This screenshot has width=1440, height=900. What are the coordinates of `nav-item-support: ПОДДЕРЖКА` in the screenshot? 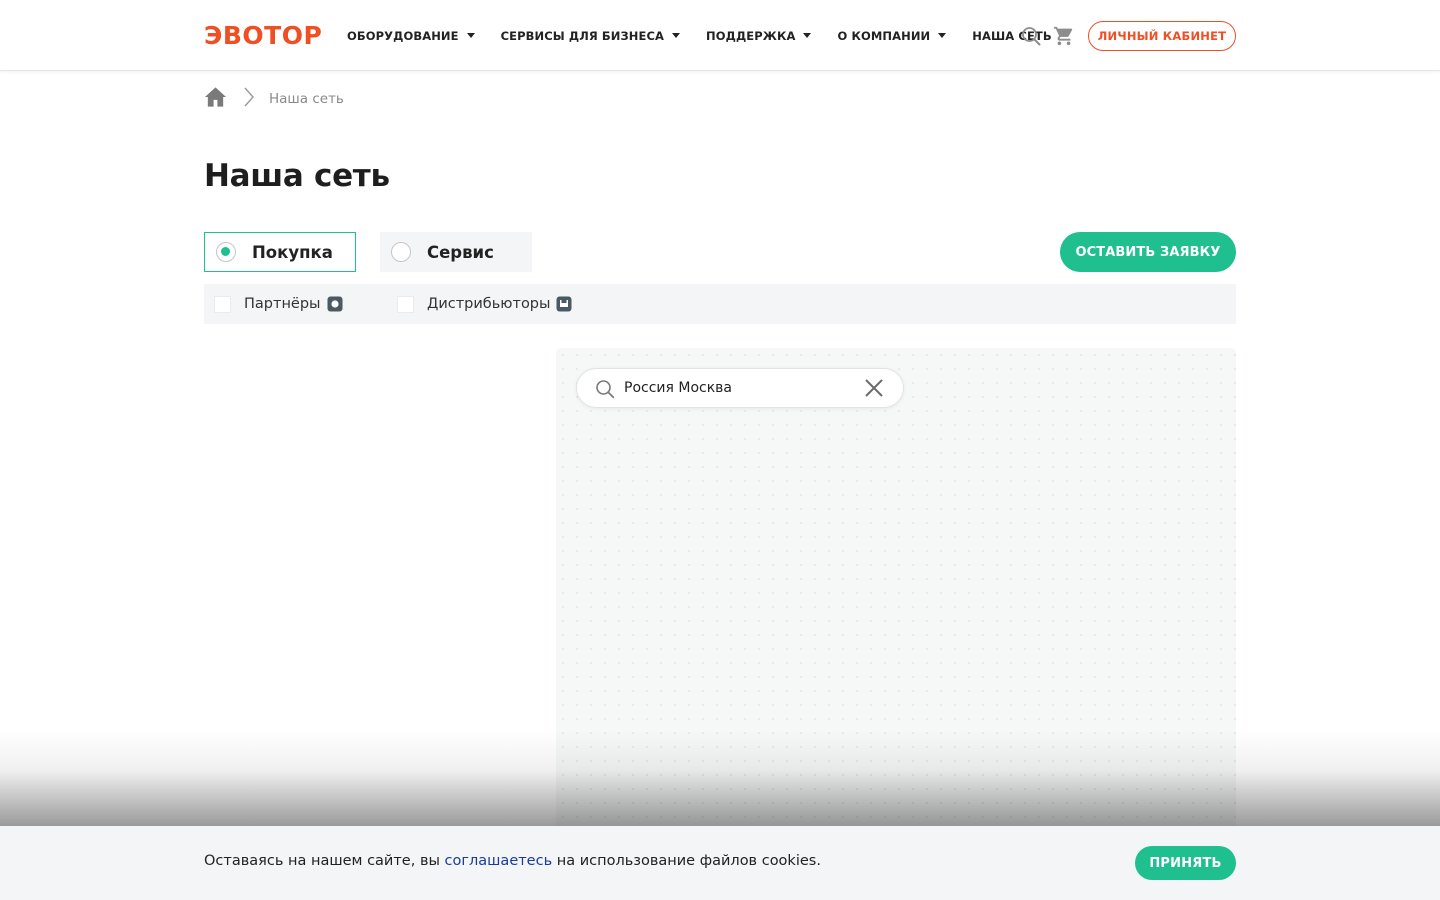 It's located at (759, 35).